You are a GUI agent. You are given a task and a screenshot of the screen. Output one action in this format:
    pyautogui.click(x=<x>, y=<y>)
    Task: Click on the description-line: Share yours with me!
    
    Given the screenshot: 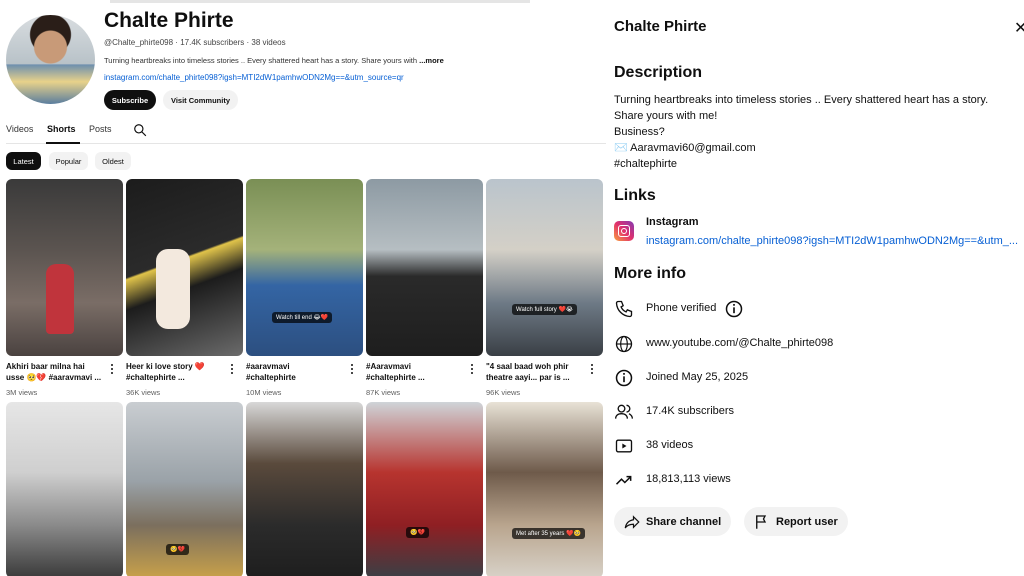 What is the action you would take?
    pyautogui.click(x=666, y=116)
    